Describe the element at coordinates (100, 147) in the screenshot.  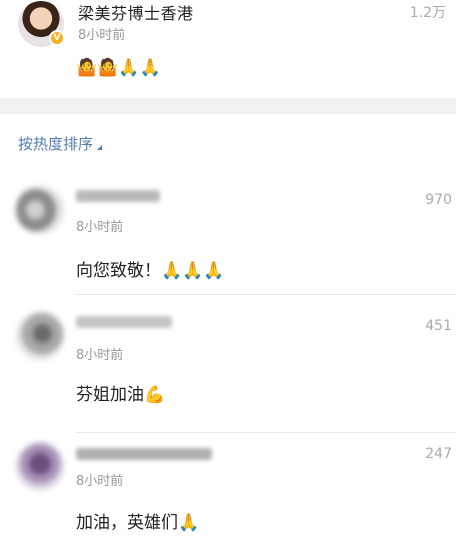
I see `sort-triangle-icon` at that location.